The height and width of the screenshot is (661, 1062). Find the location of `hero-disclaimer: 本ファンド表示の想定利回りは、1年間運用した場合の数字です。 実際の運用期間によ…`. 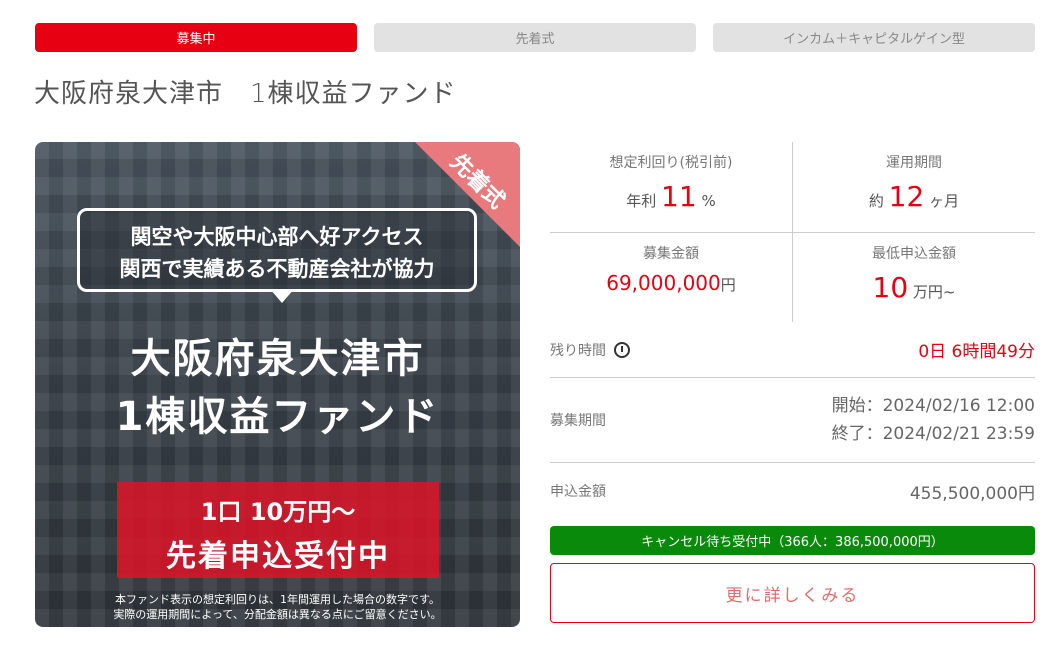

hero-disclaimer: 本ファンド表示の想定利回りは、1年間運用した場合の数字です。 実際の運用期間によ… is located at coordinates (277, 607).